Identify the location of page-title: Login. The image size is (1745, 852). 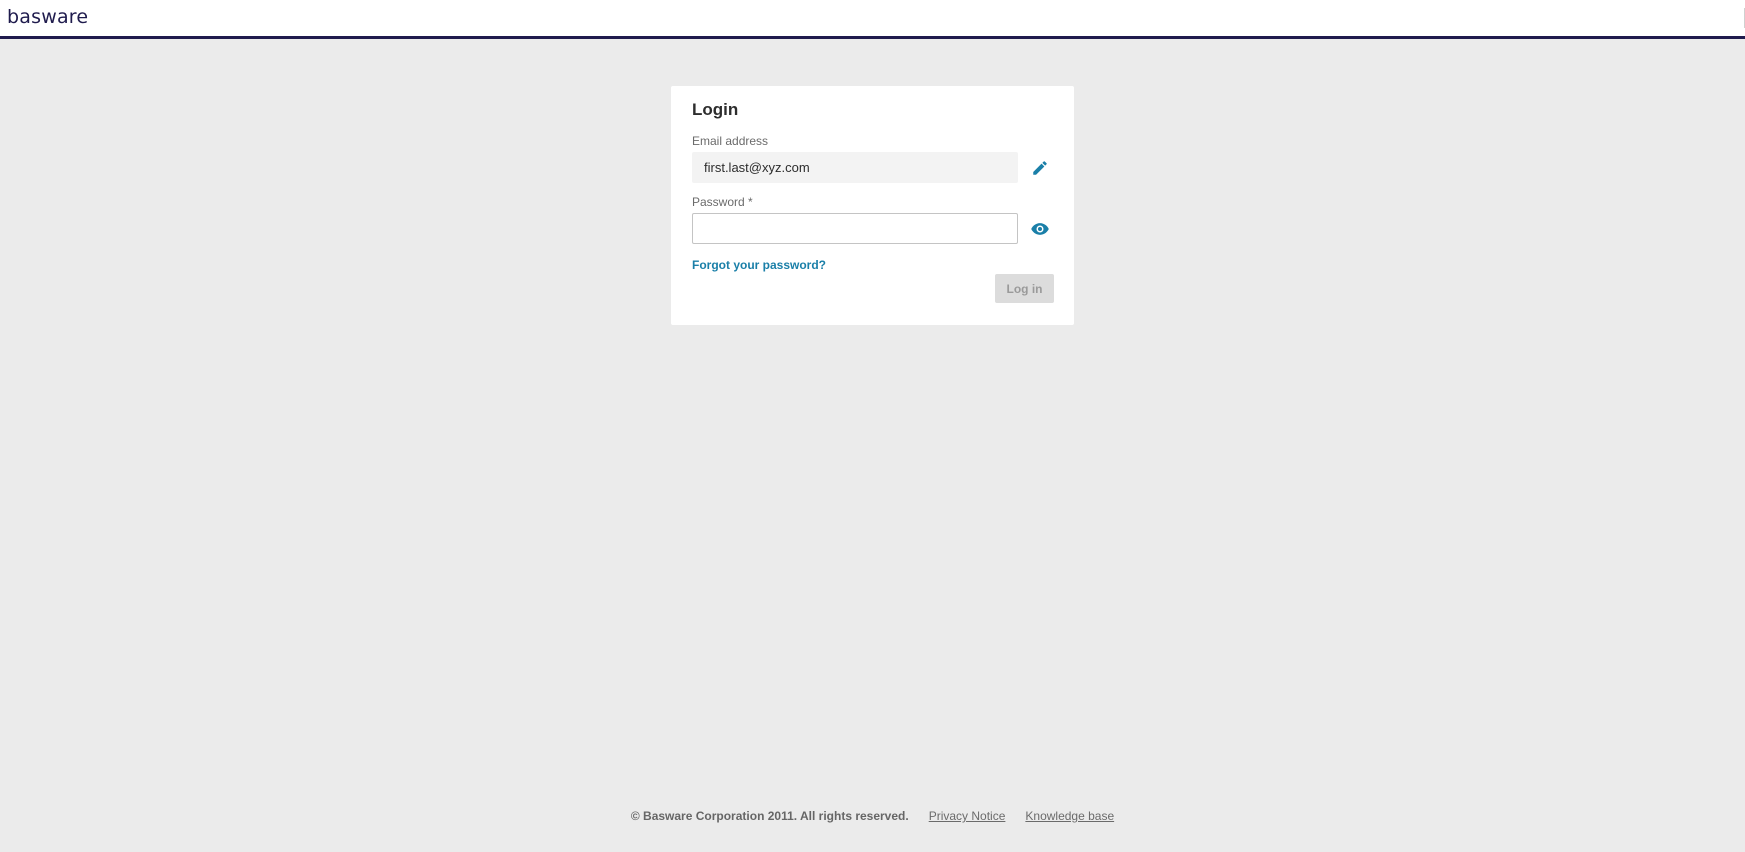
(715, 109).